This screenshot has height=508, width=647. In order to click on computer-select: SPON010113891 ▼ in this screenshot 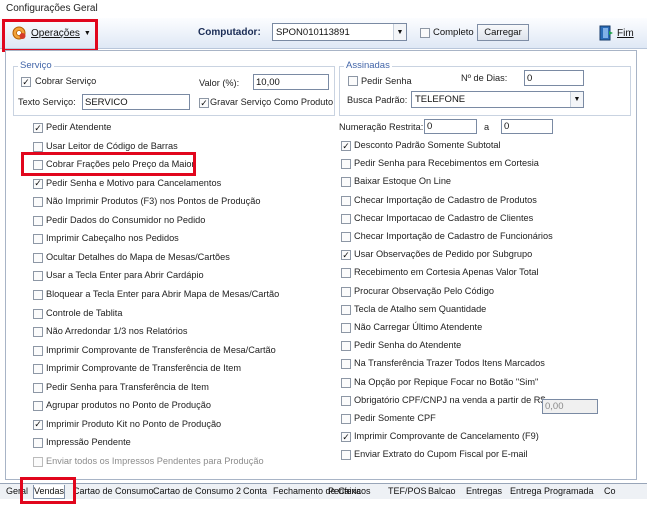, I will do `click(339, 32)`.